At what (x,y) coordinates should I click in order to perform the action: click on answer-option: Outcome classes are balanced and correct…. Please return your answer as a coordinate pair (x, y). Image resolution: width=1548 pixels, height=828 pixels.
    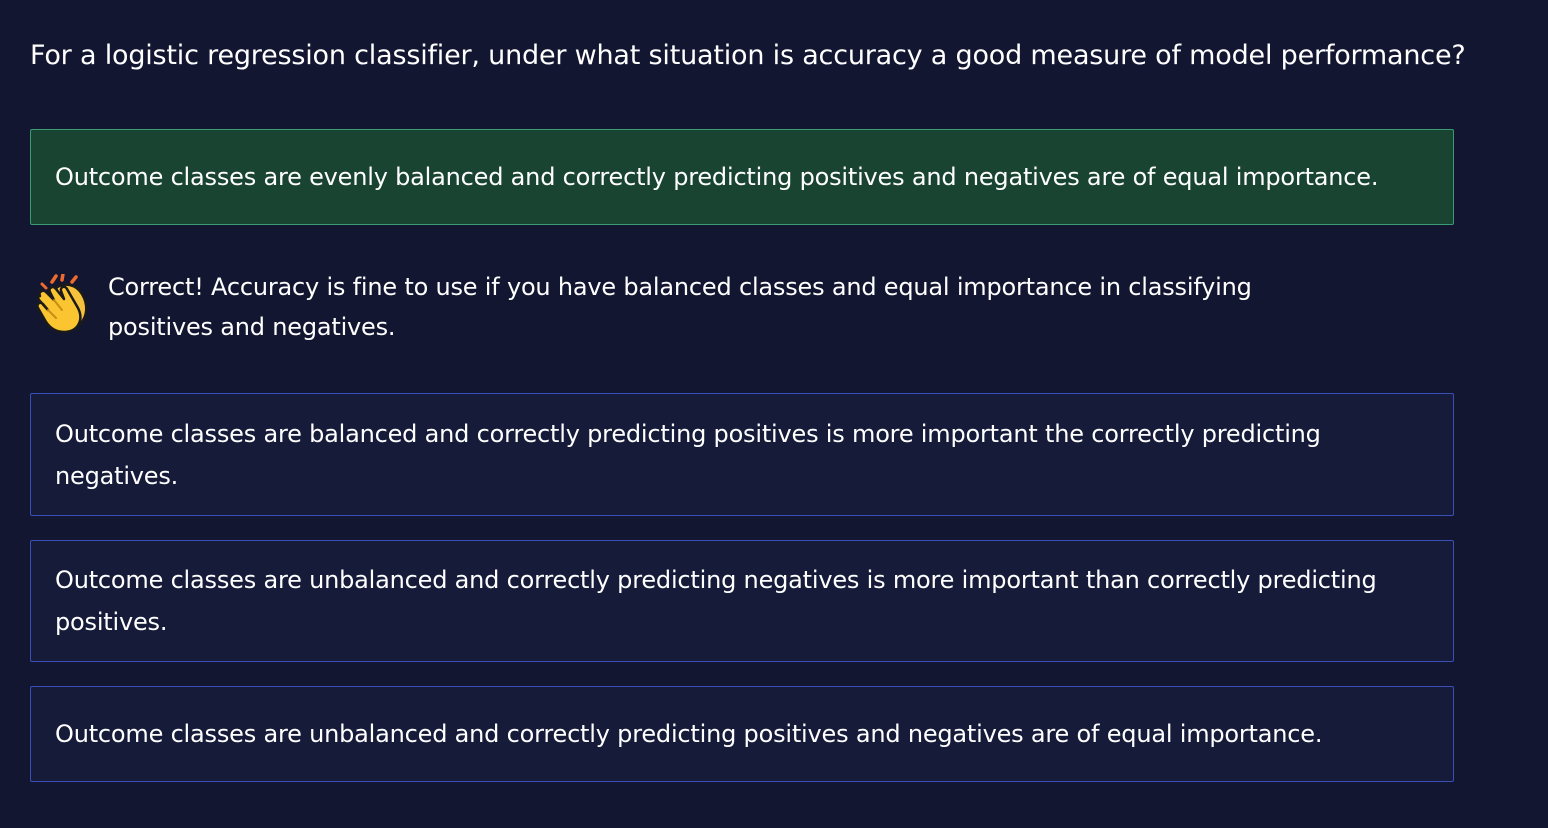
    Looking at the image, I should click on (742, 454).